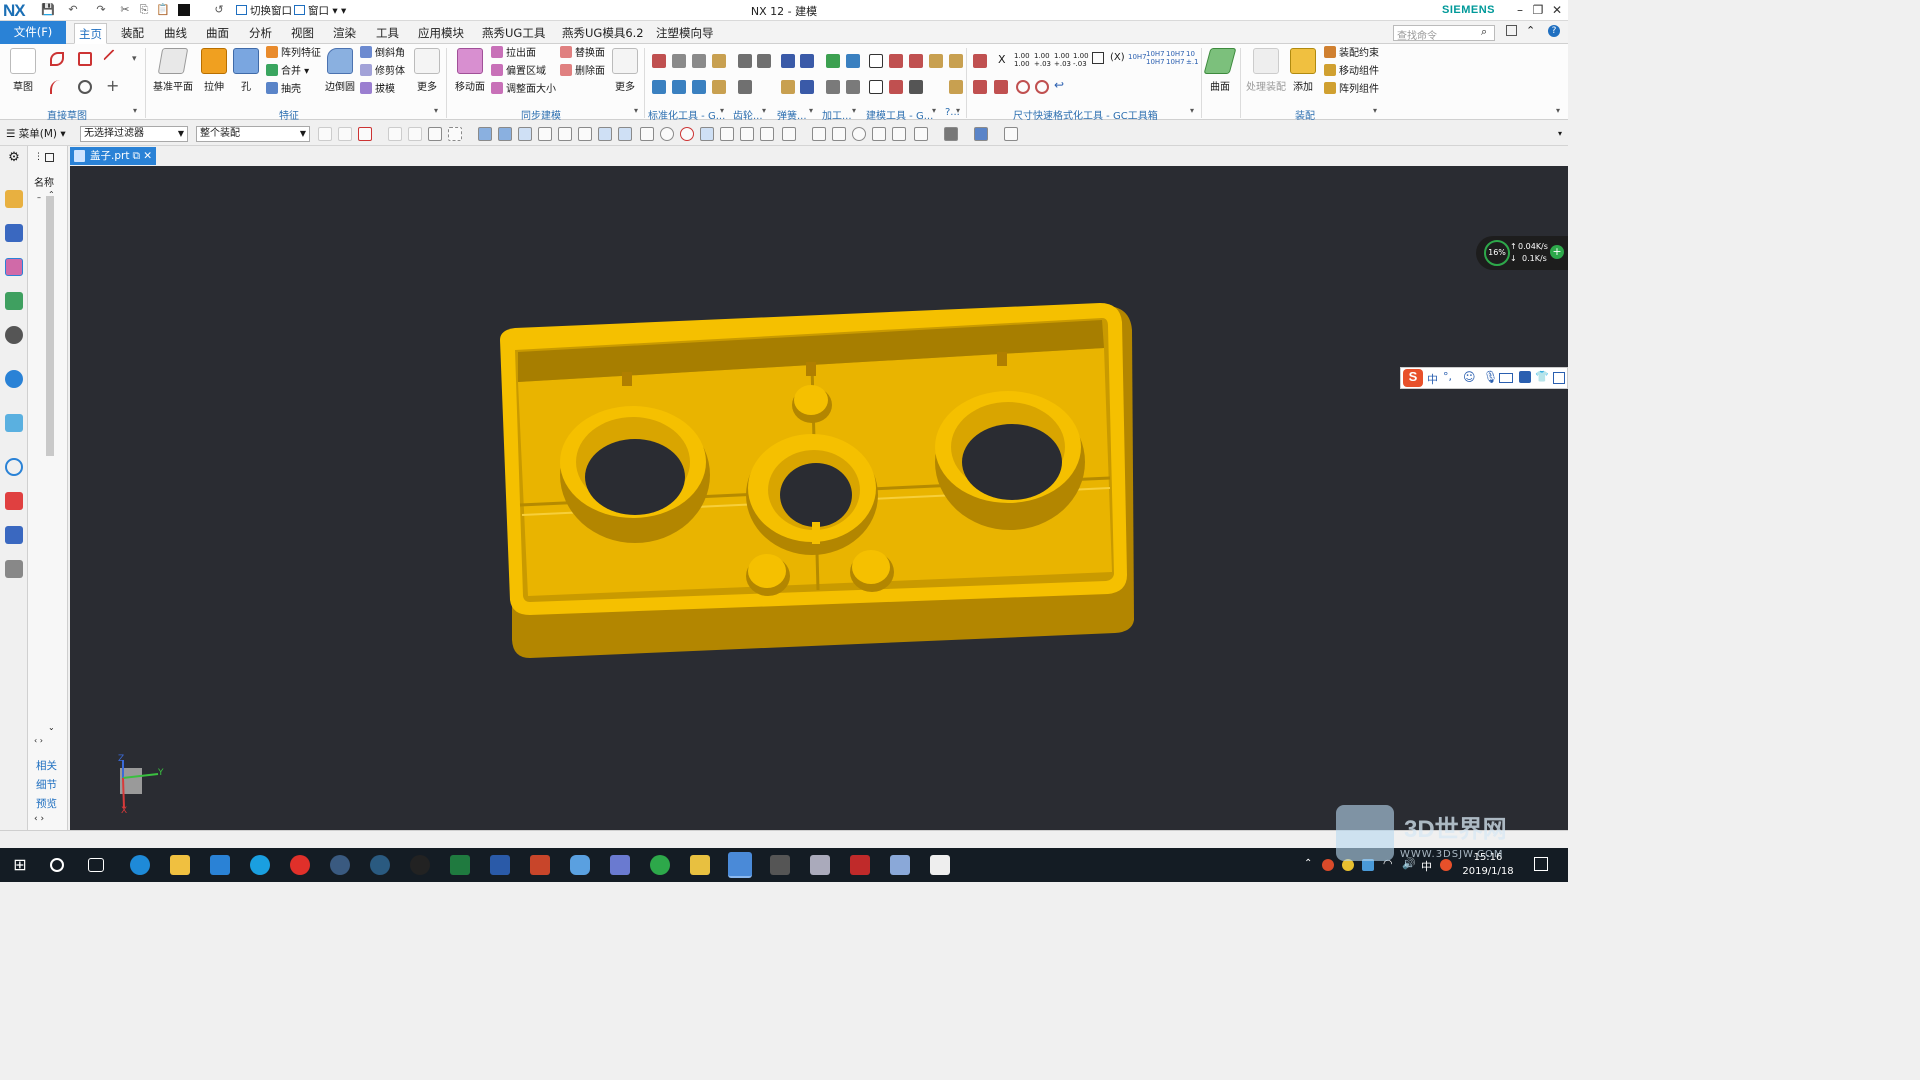  What do you see at coordinates (1155, 58) in the screenshot?
I see `dim-format-button: 10H7 10H7` at bounding box center [1155, 58].